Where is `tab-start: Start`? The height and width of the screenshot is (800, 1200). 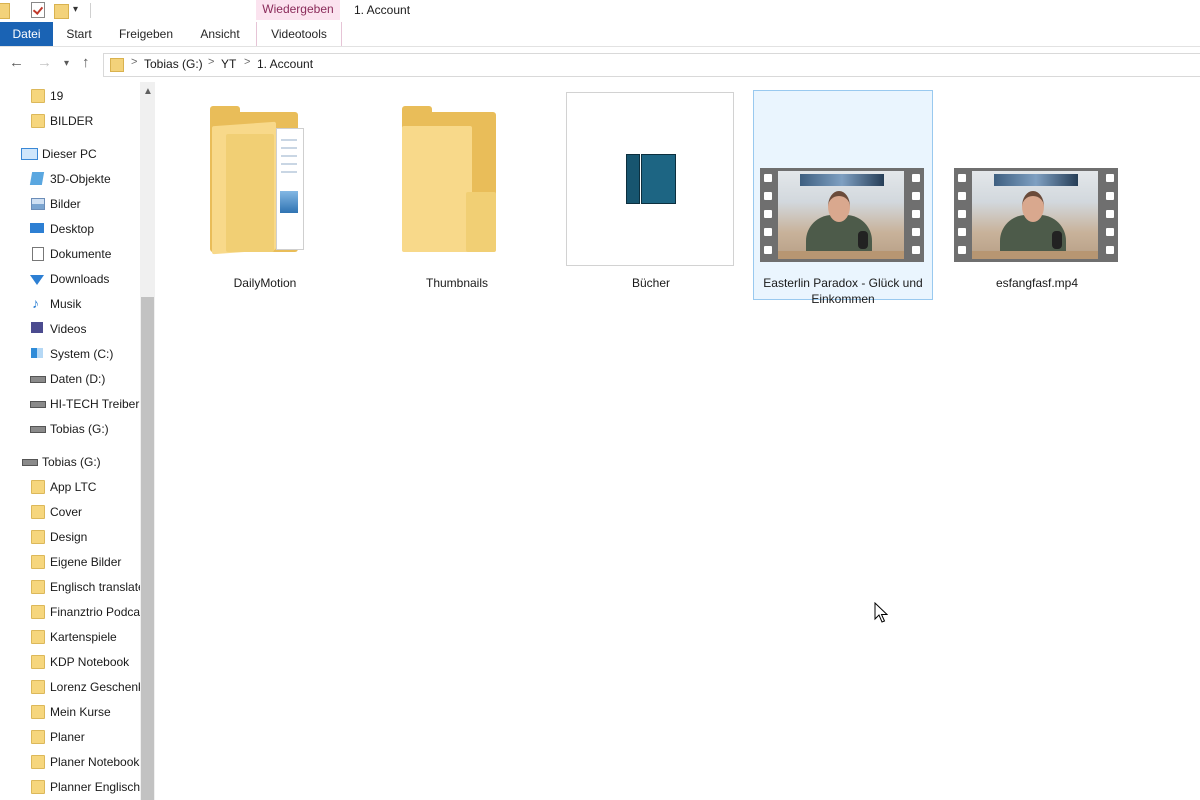 tab-start: Start is located at coordinates (79, 34).